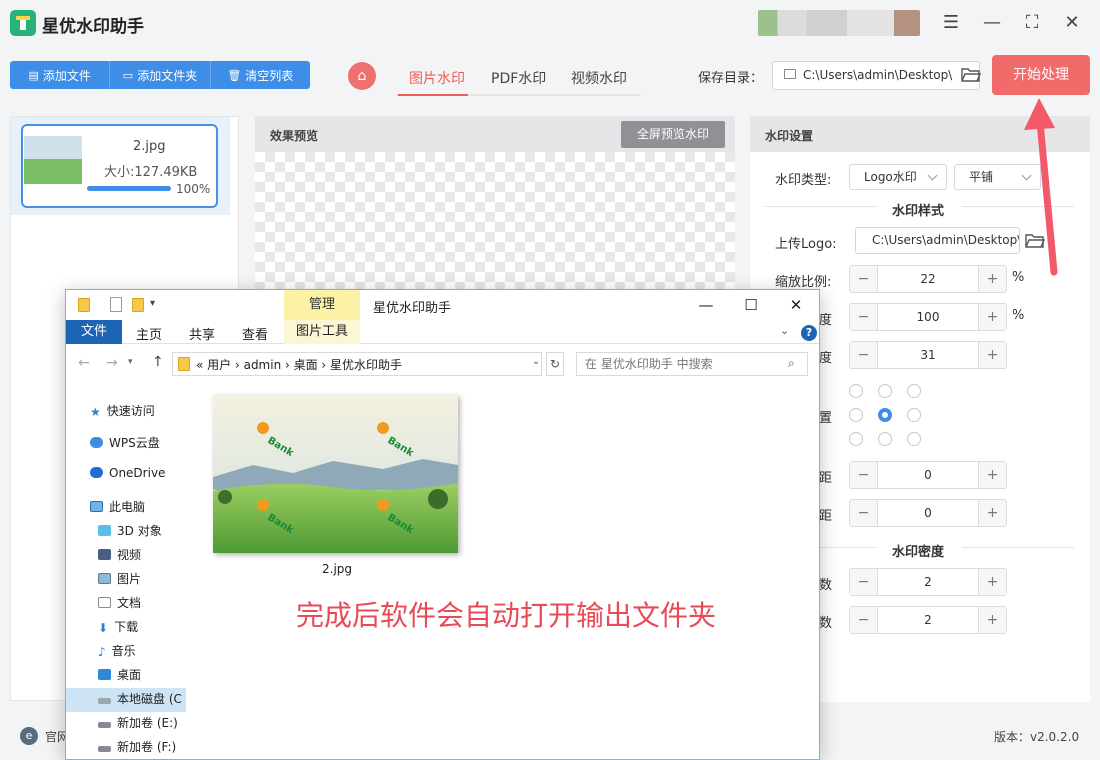 The width and height of the screenshot is (1100, 760). I want to click on rows-value: 2, so click(928, 582).